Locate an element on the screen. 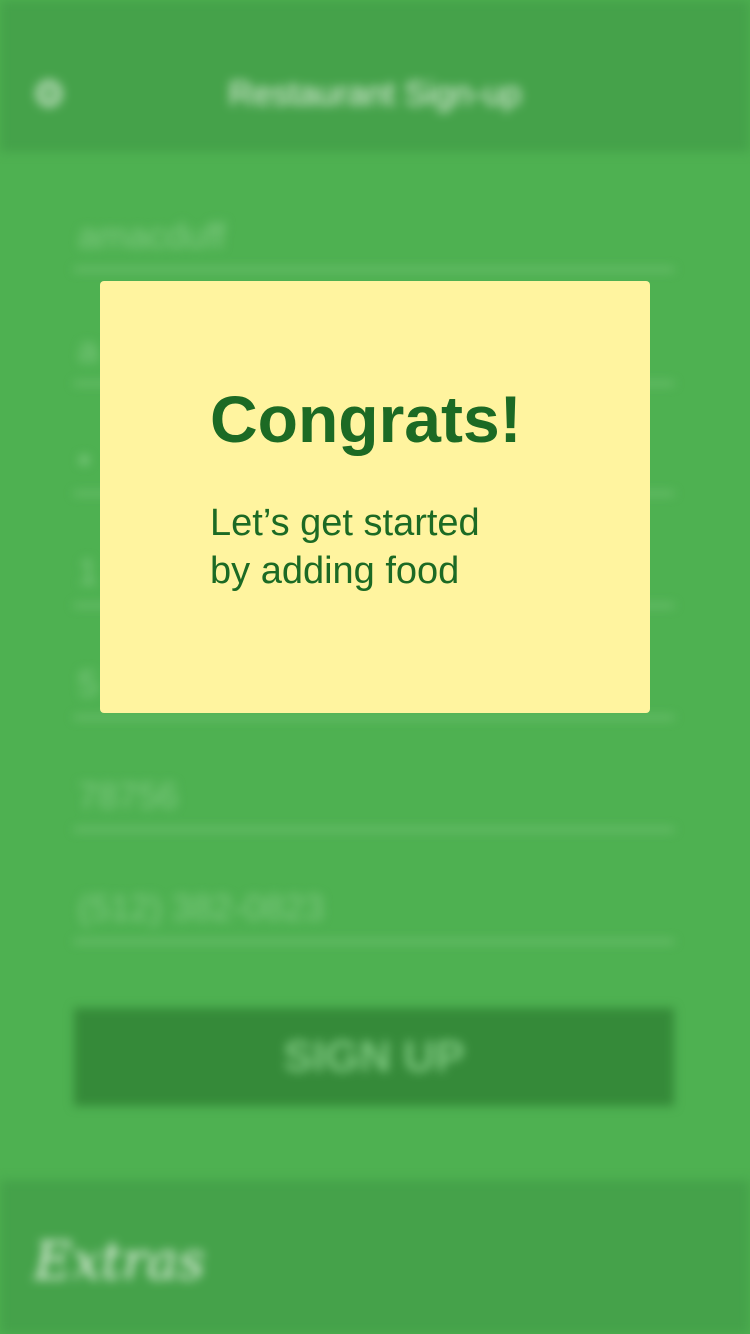 This screenshot has height=1334, width=750. password-value: • is located at coordinates (84, 459).